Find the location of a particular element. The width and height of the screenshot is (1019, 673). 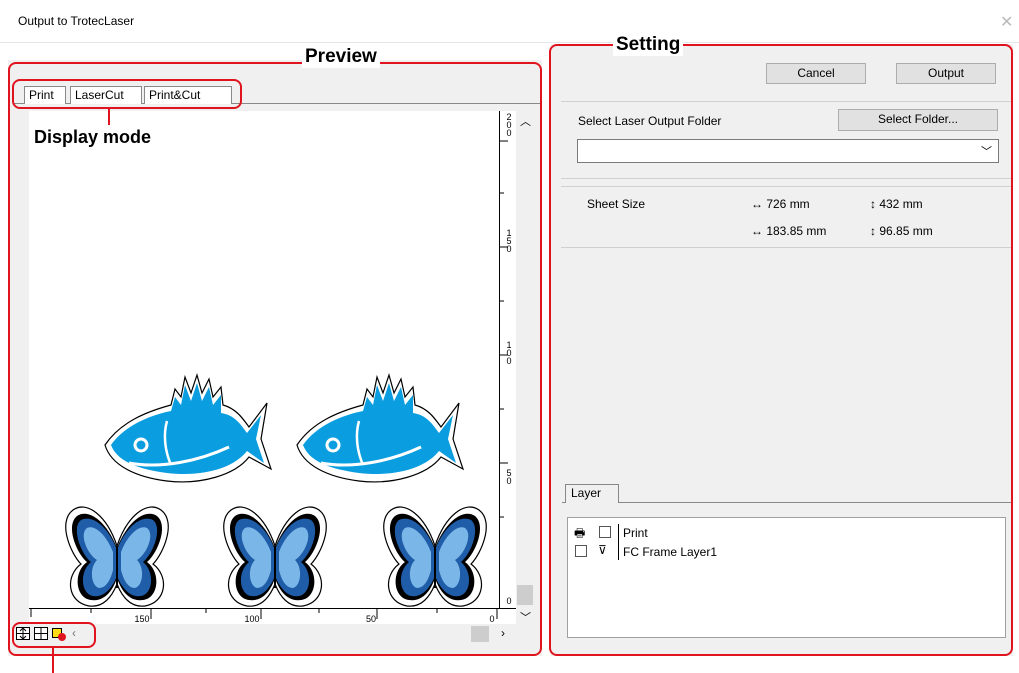

toolbar-highlight is located at coordinates (54, 635).